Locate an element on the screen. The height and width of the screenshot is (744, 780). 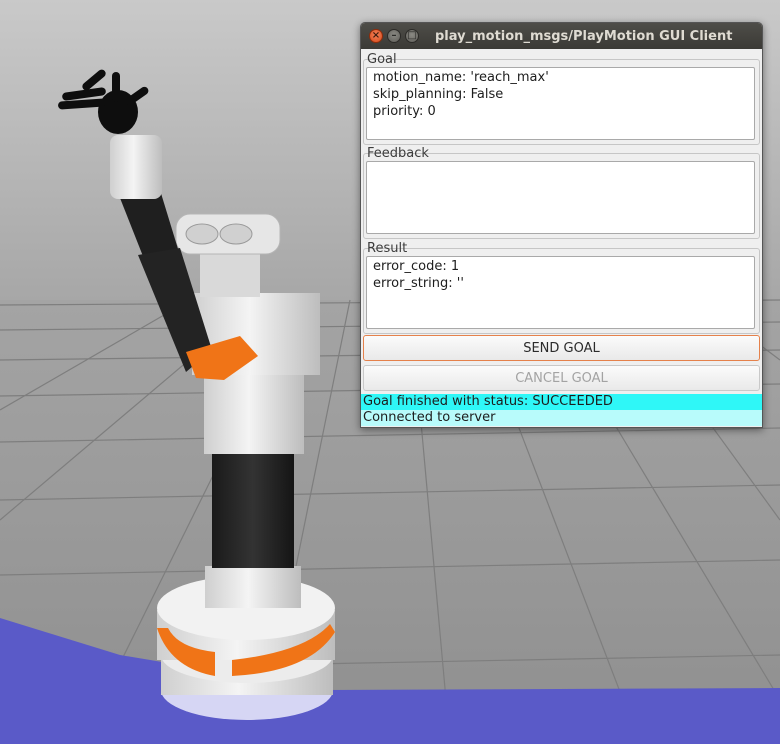
minimize-icon: – is located at coordinates (394, 35).